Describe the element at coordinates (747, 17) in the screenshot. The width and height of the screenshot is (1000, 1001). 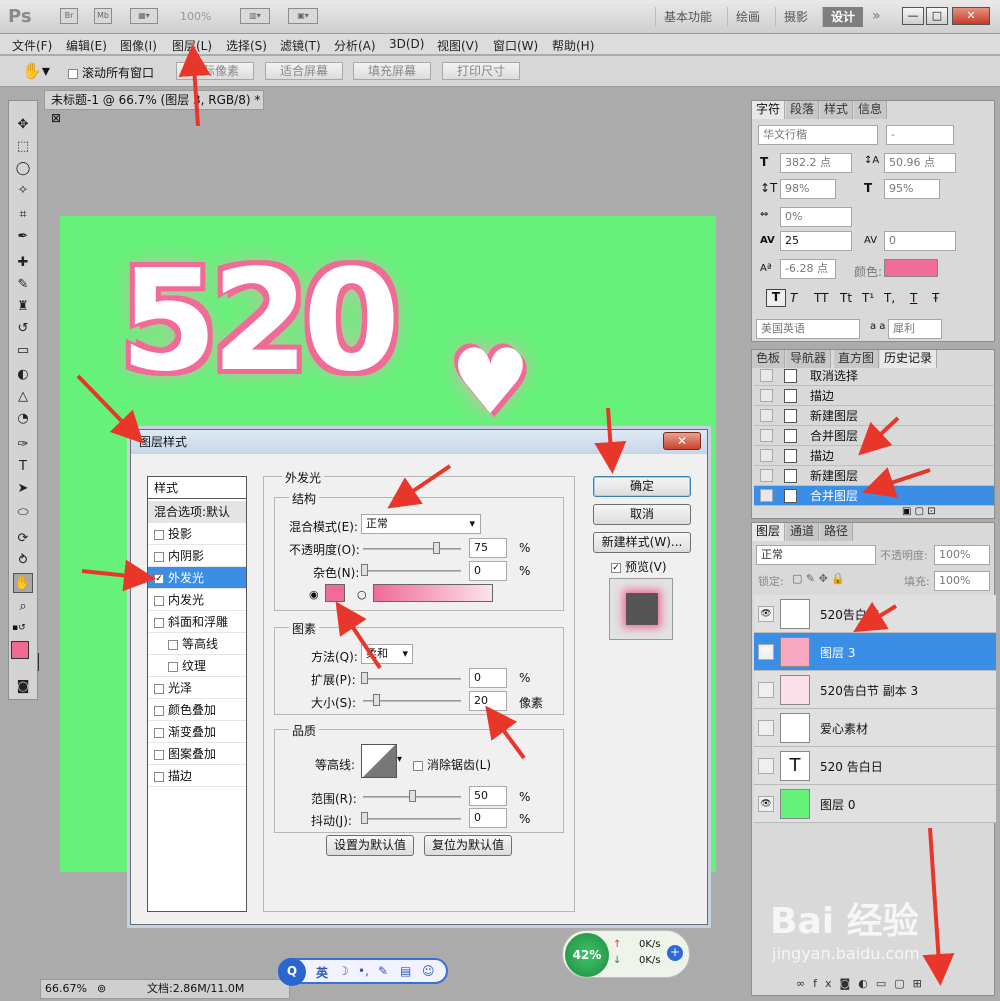
I see `workspace-painting: 绘画` at that location.